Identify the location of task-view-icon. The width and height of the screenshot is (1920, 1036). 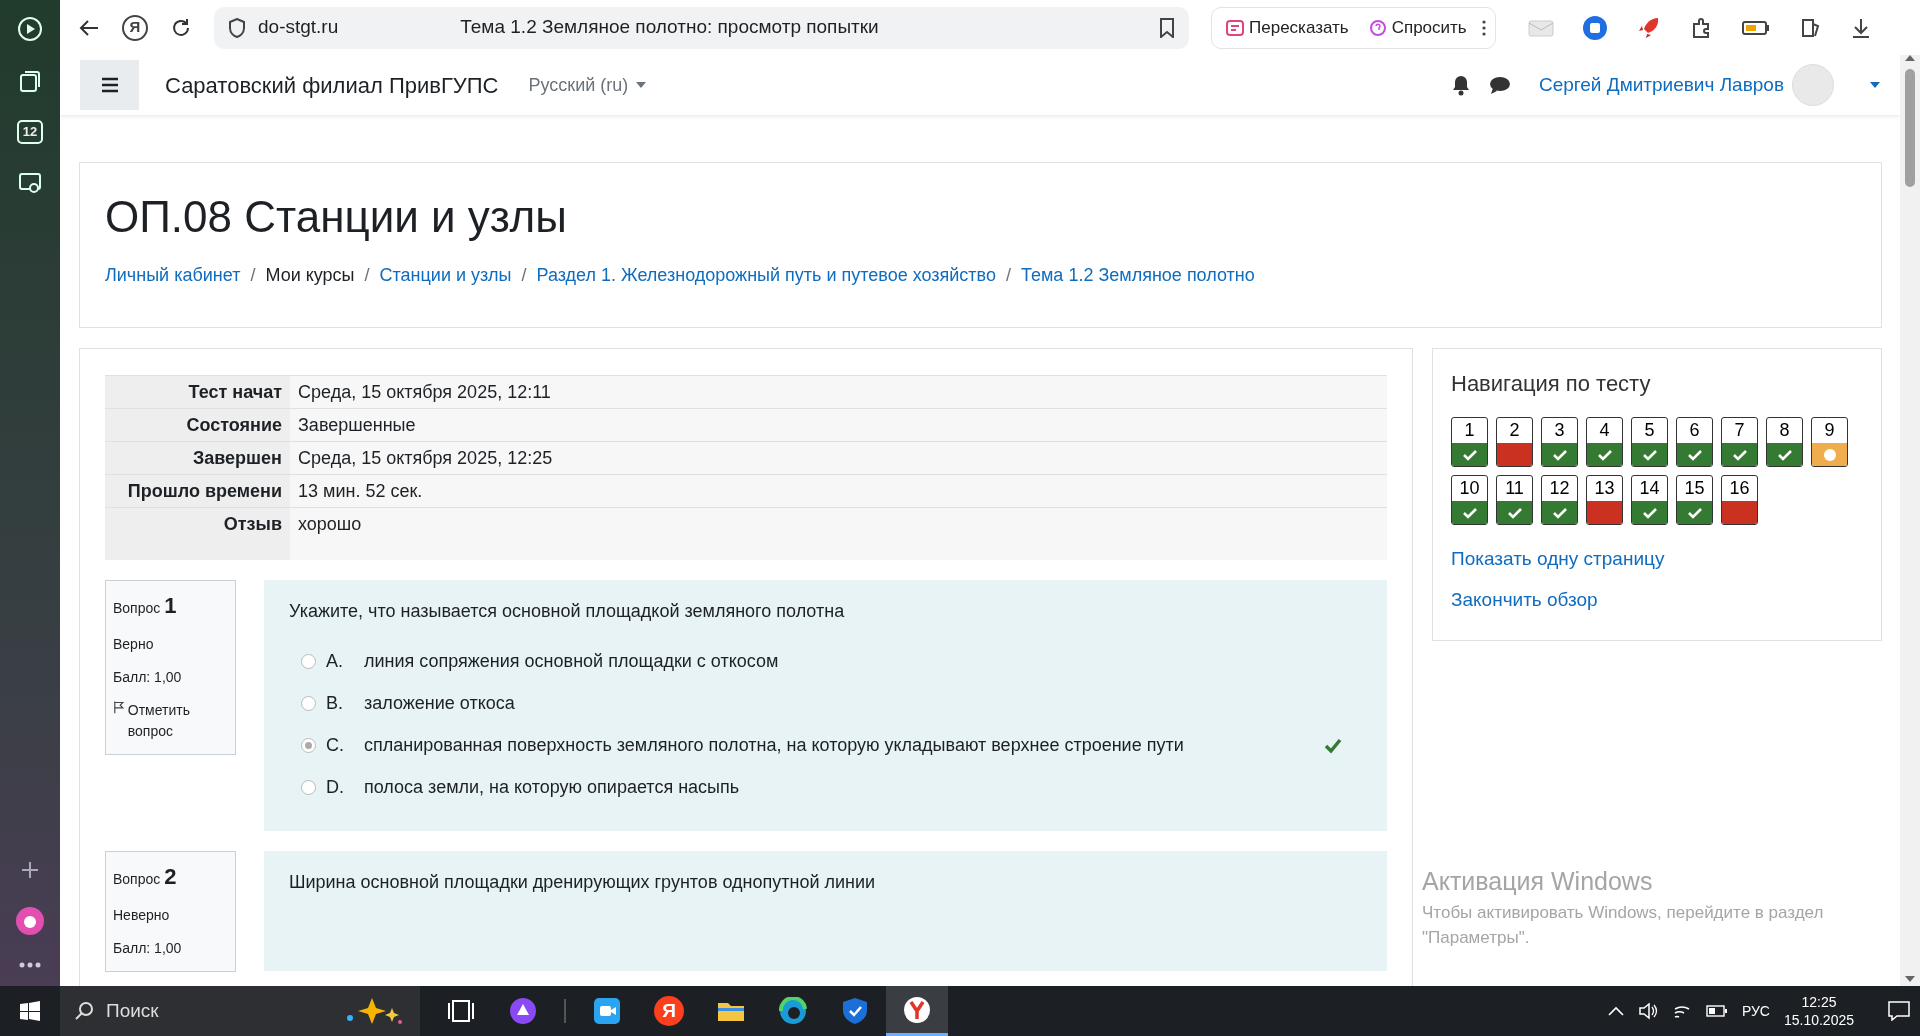
(461, 1011).